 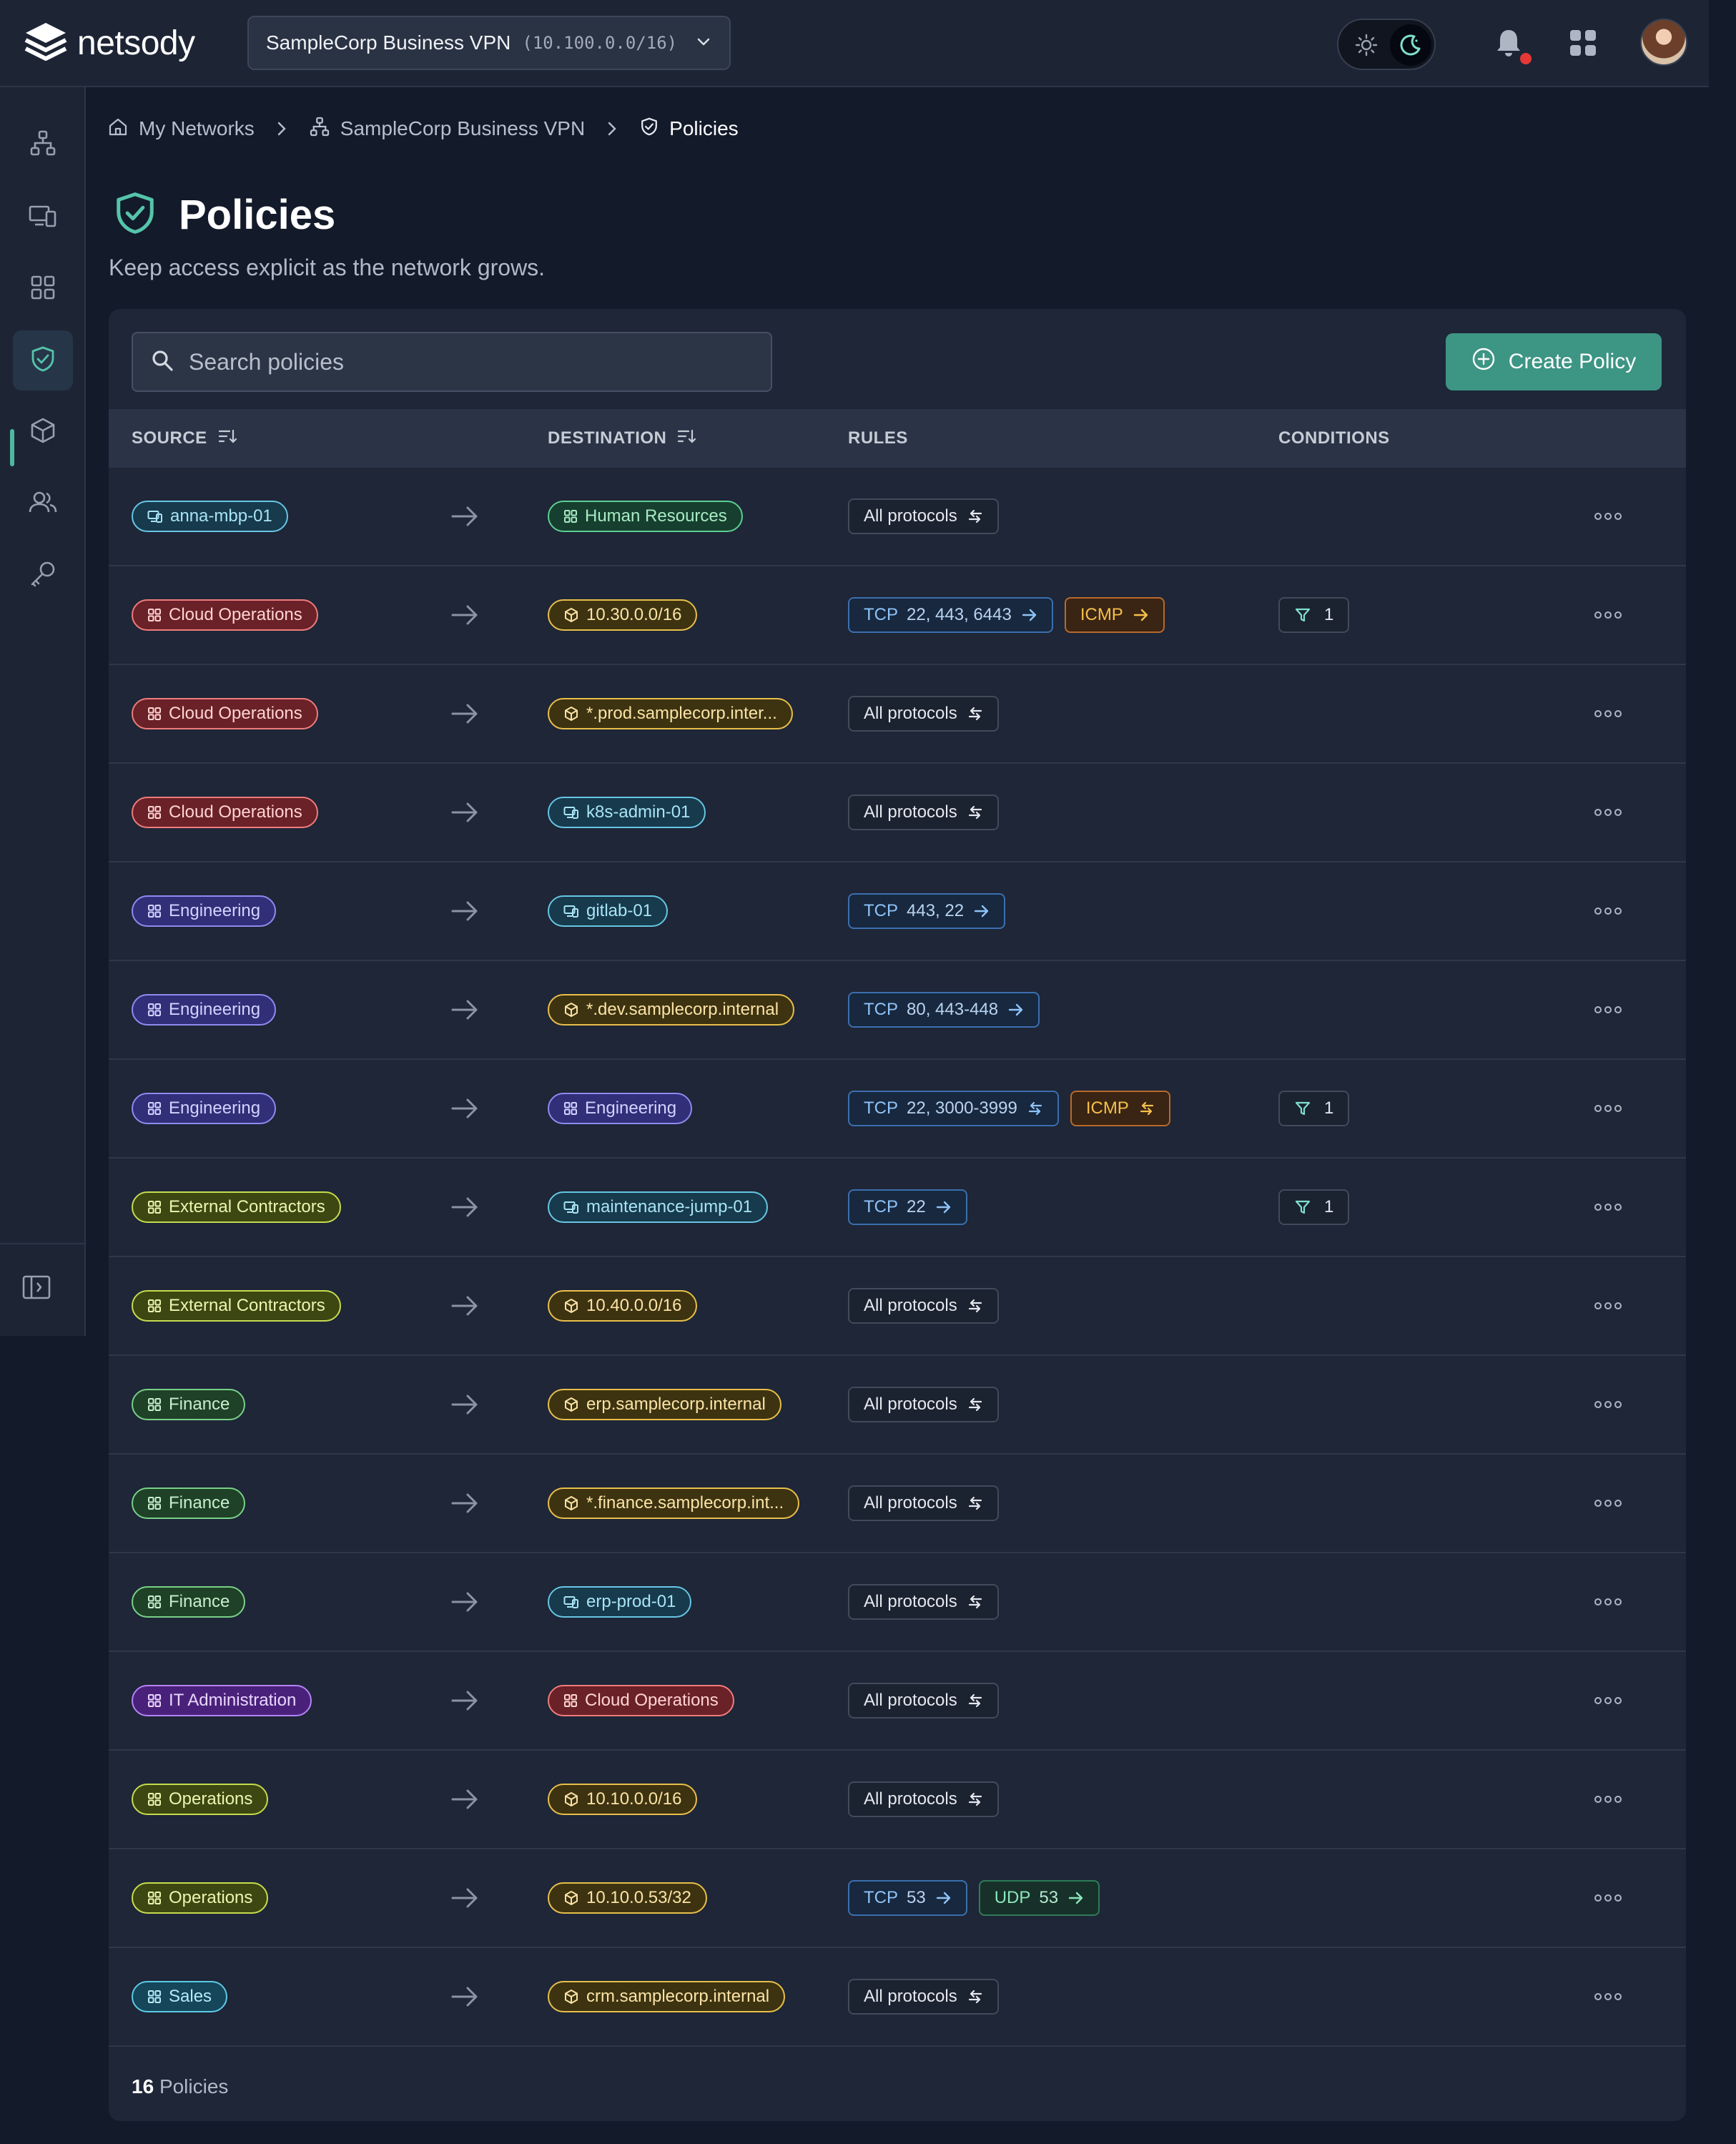 What do you see at coordinates (623, 615) in the screenshot?
I see `destination-pill: 10.30.0.0/16` at bounding box center [623, 615].